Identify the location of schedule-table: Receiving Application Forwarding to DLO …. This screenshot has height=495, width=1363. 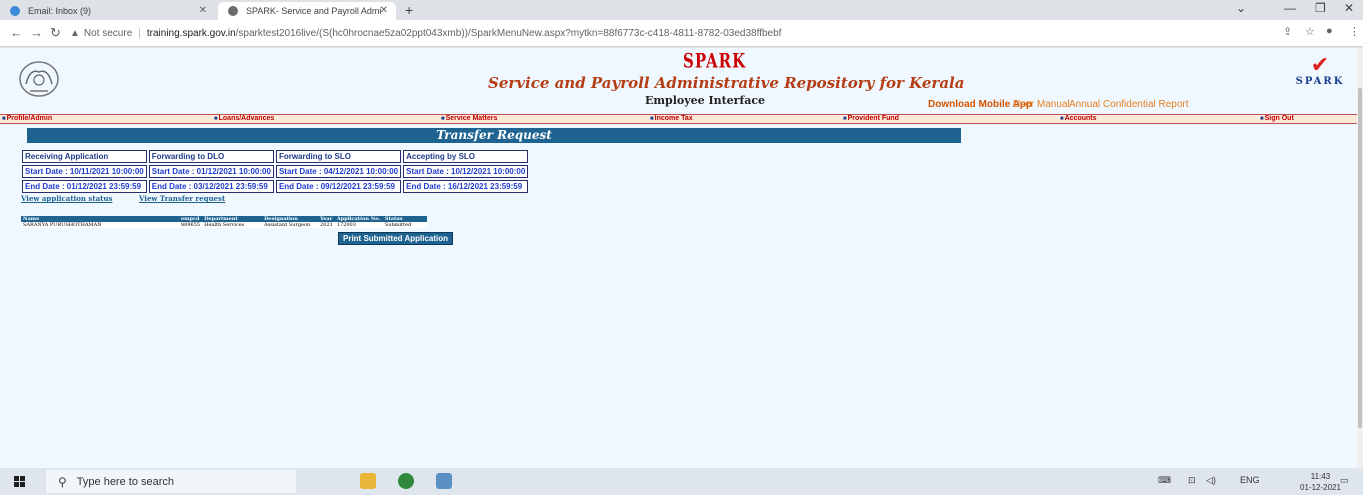
(275, 171).